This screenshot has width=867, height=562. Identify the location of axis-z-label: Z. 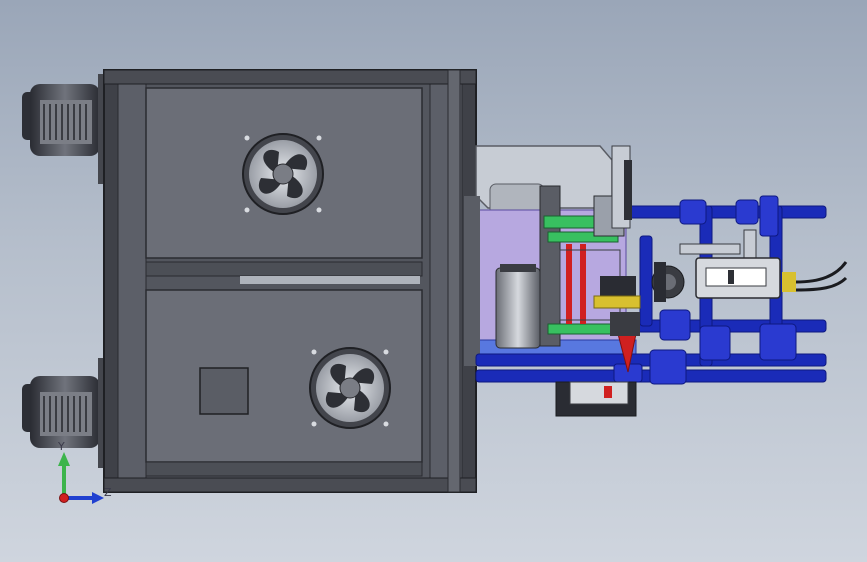
(108, 492).